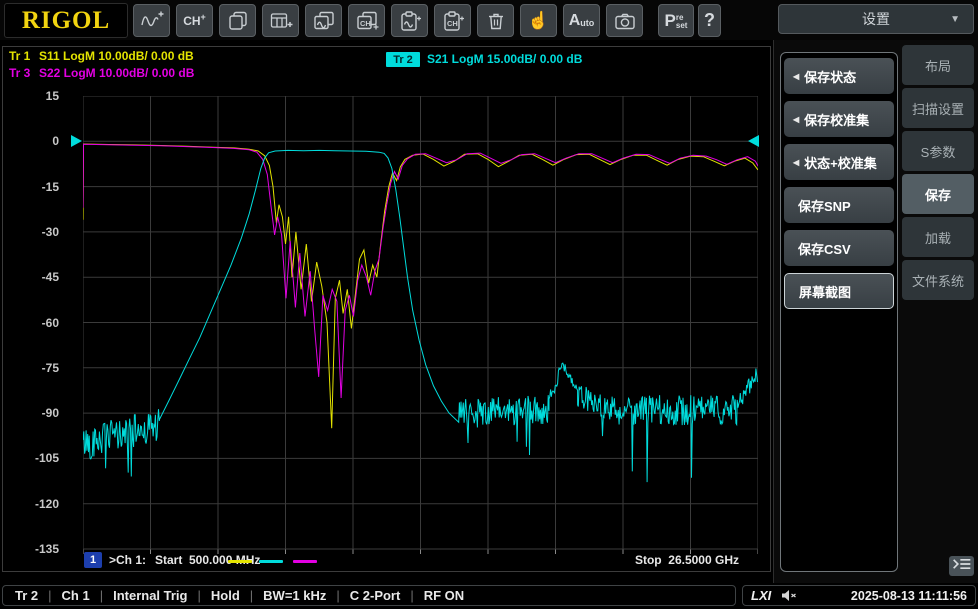 The height and width of the screenshot is (609, 978). What do you see at coordinates (839, 291) in the screenshot?
I see `menu-item-screenshot: 屏幕截图` at bounding box center [839, 291].